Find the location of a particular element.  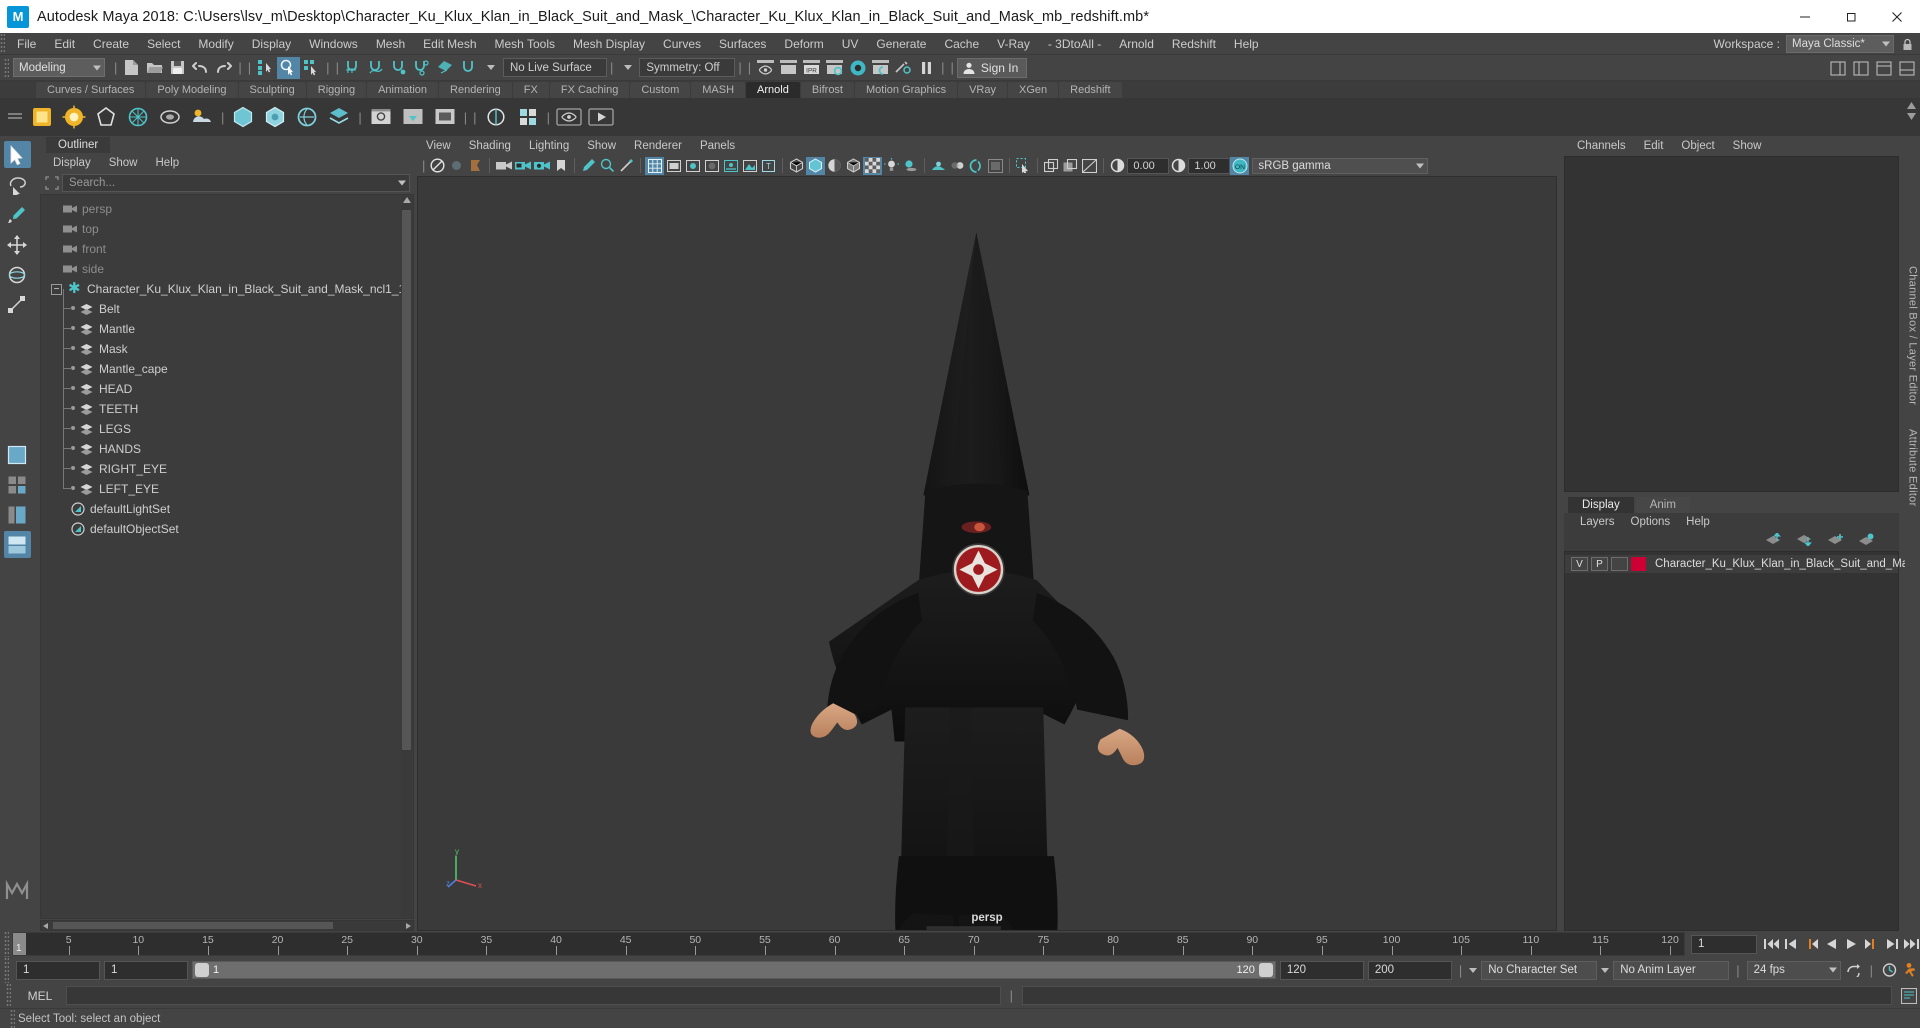

menu-gripper is located at coordinates (2, 43).